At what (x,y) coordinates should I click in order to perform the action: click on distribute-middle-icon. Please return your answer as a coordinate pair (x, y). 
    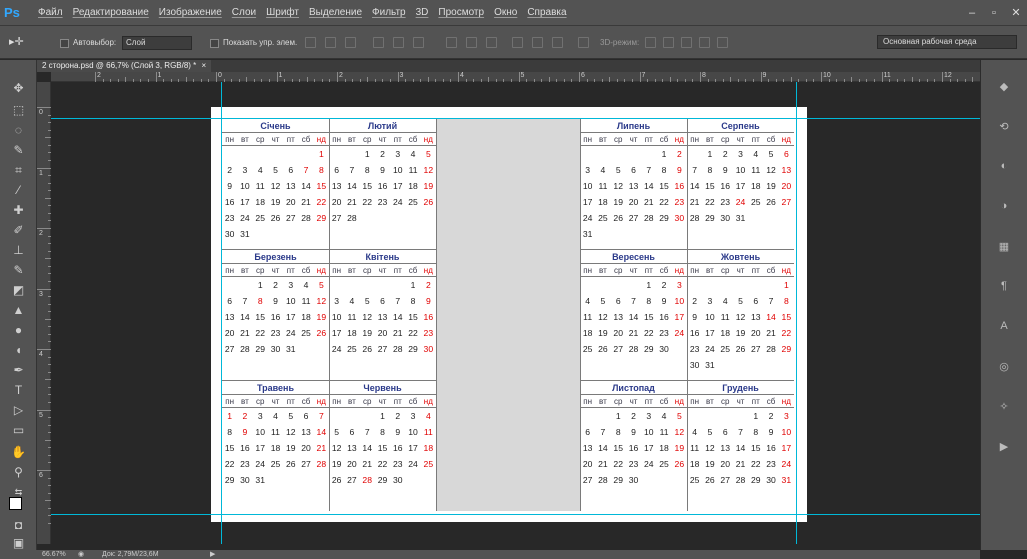
    Looking at the image, I should click on (471, 42).